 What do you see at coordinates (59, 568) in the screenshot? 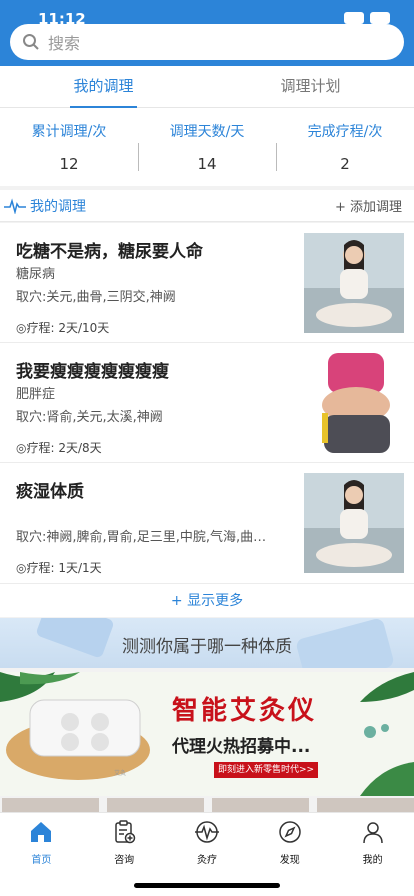
I see `plan-course: ◎疗程: 1天/1天` at bounding box center [59, 568].